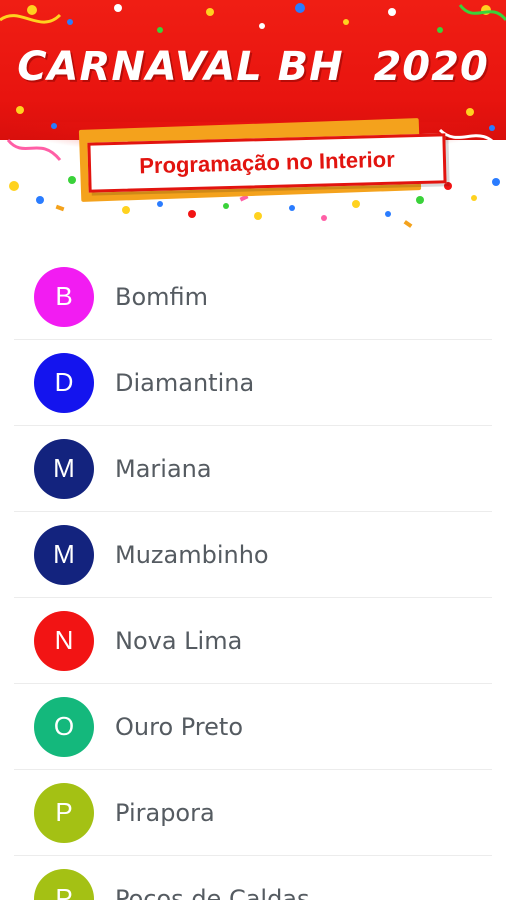 The width and height of the screenshot is (506, 900). I want to click on list-item: P Pirapora, so click(253, 813).